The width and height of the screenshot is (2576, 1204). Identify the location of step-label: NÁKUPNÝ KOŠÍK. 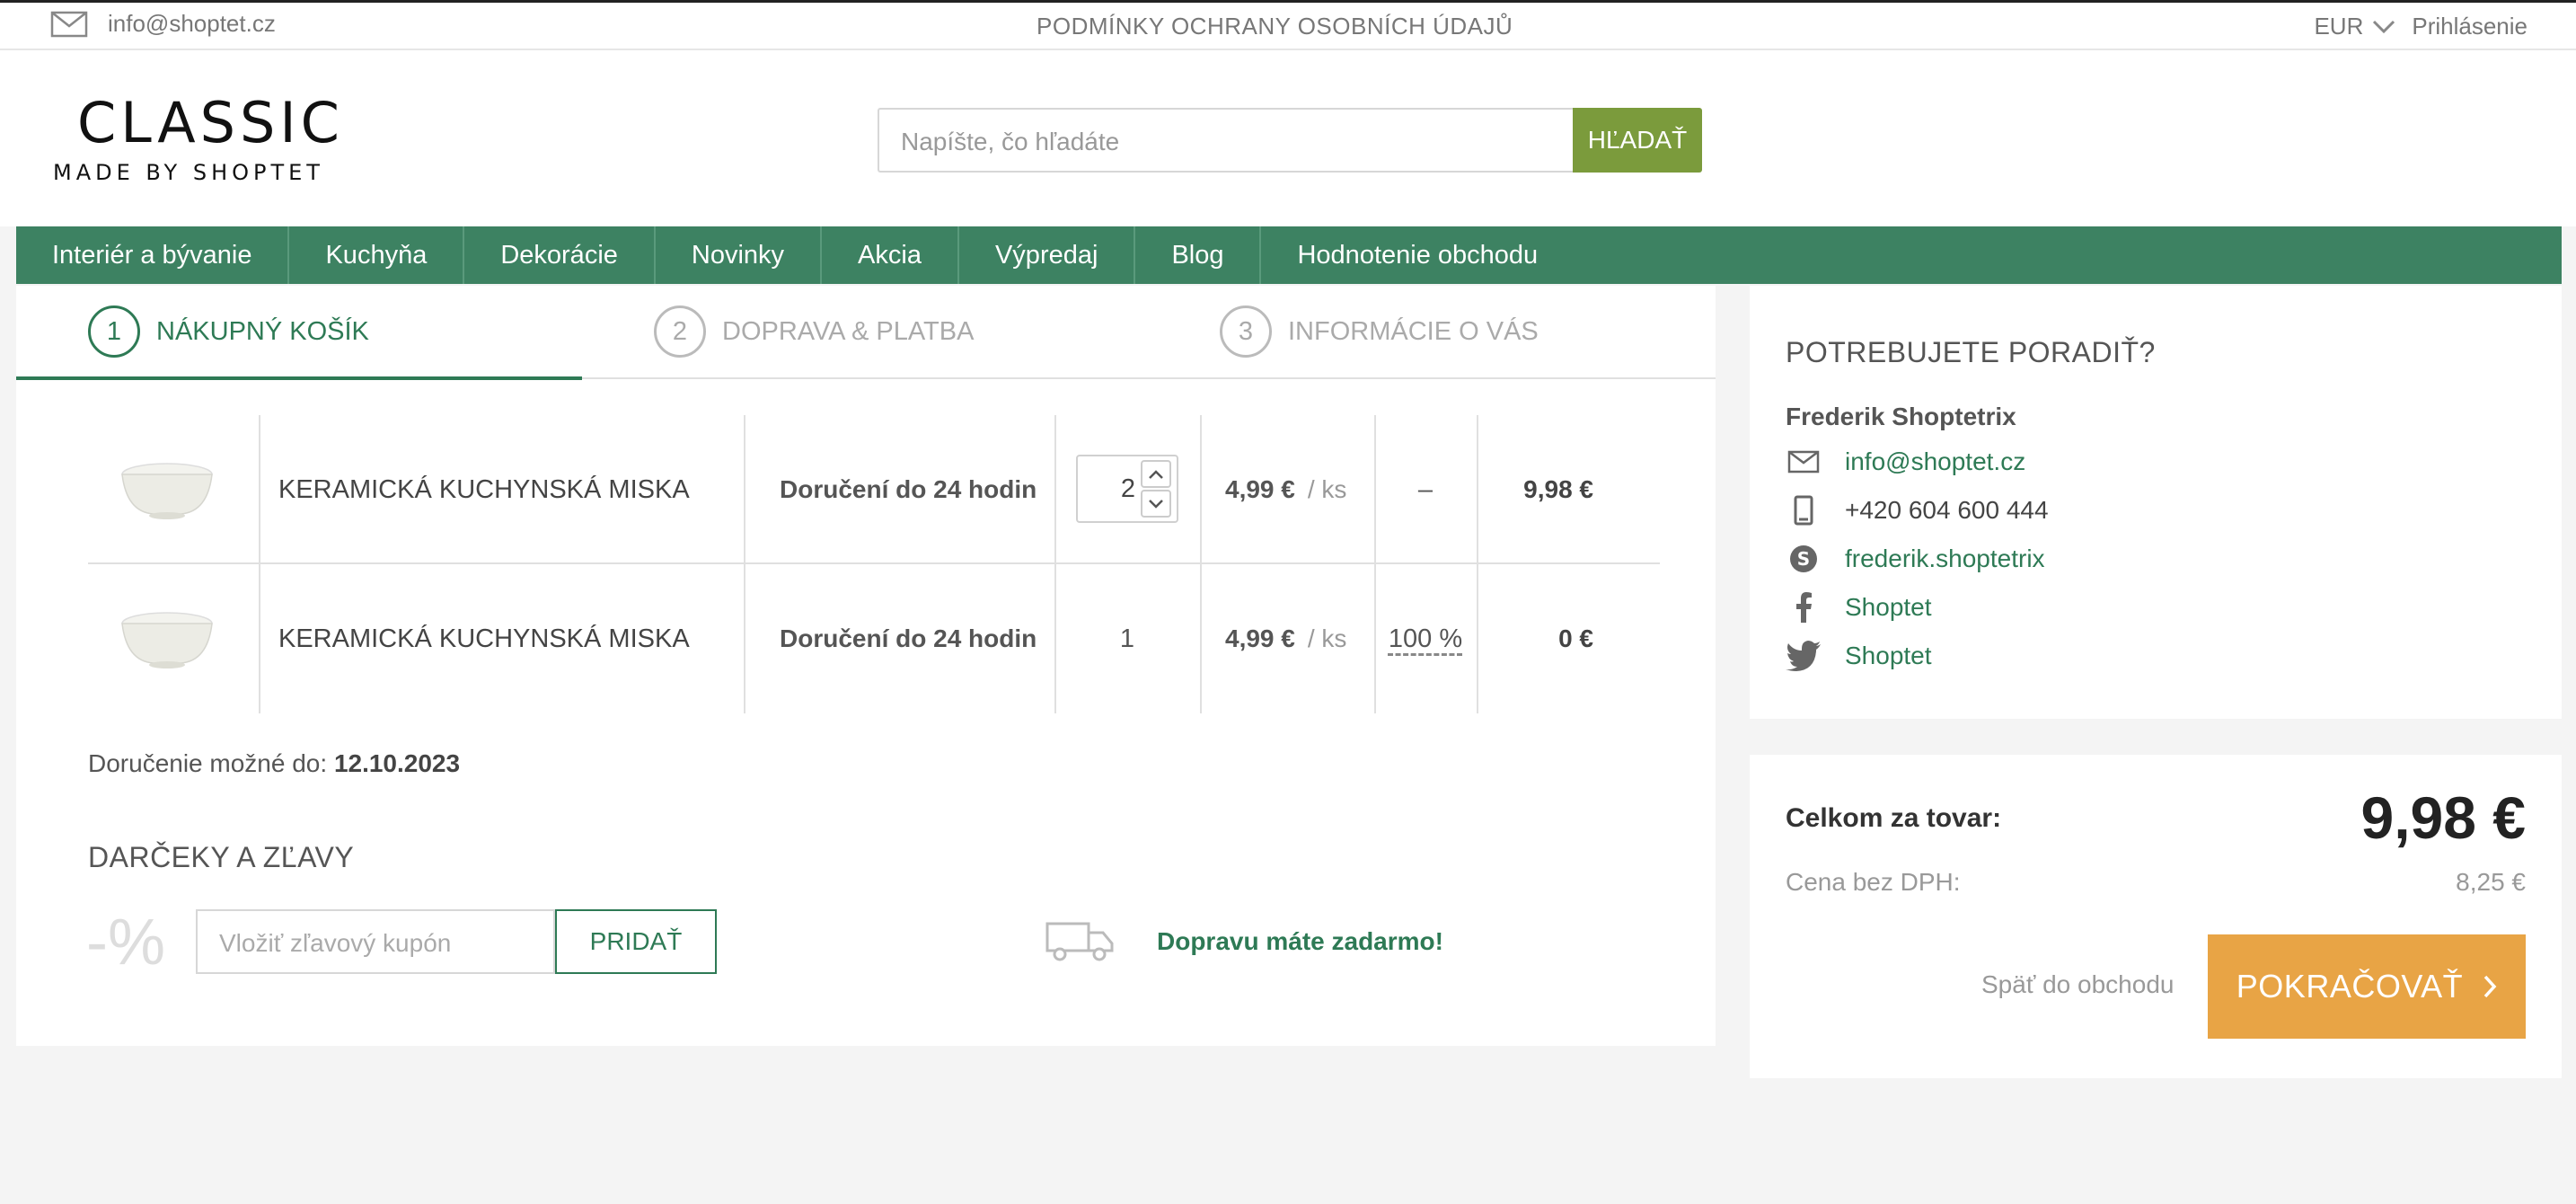
(262, 331).